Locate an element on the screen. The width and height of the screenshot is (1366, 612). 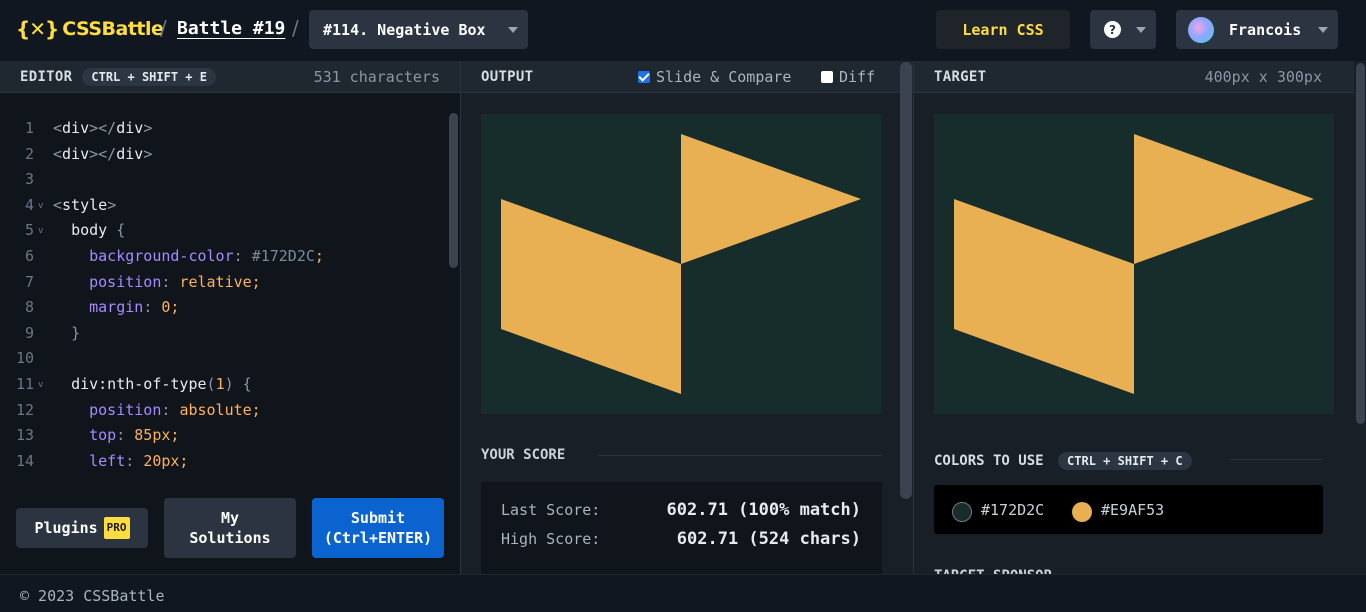
user-name: Francois is located at coordinates (1265, 30).